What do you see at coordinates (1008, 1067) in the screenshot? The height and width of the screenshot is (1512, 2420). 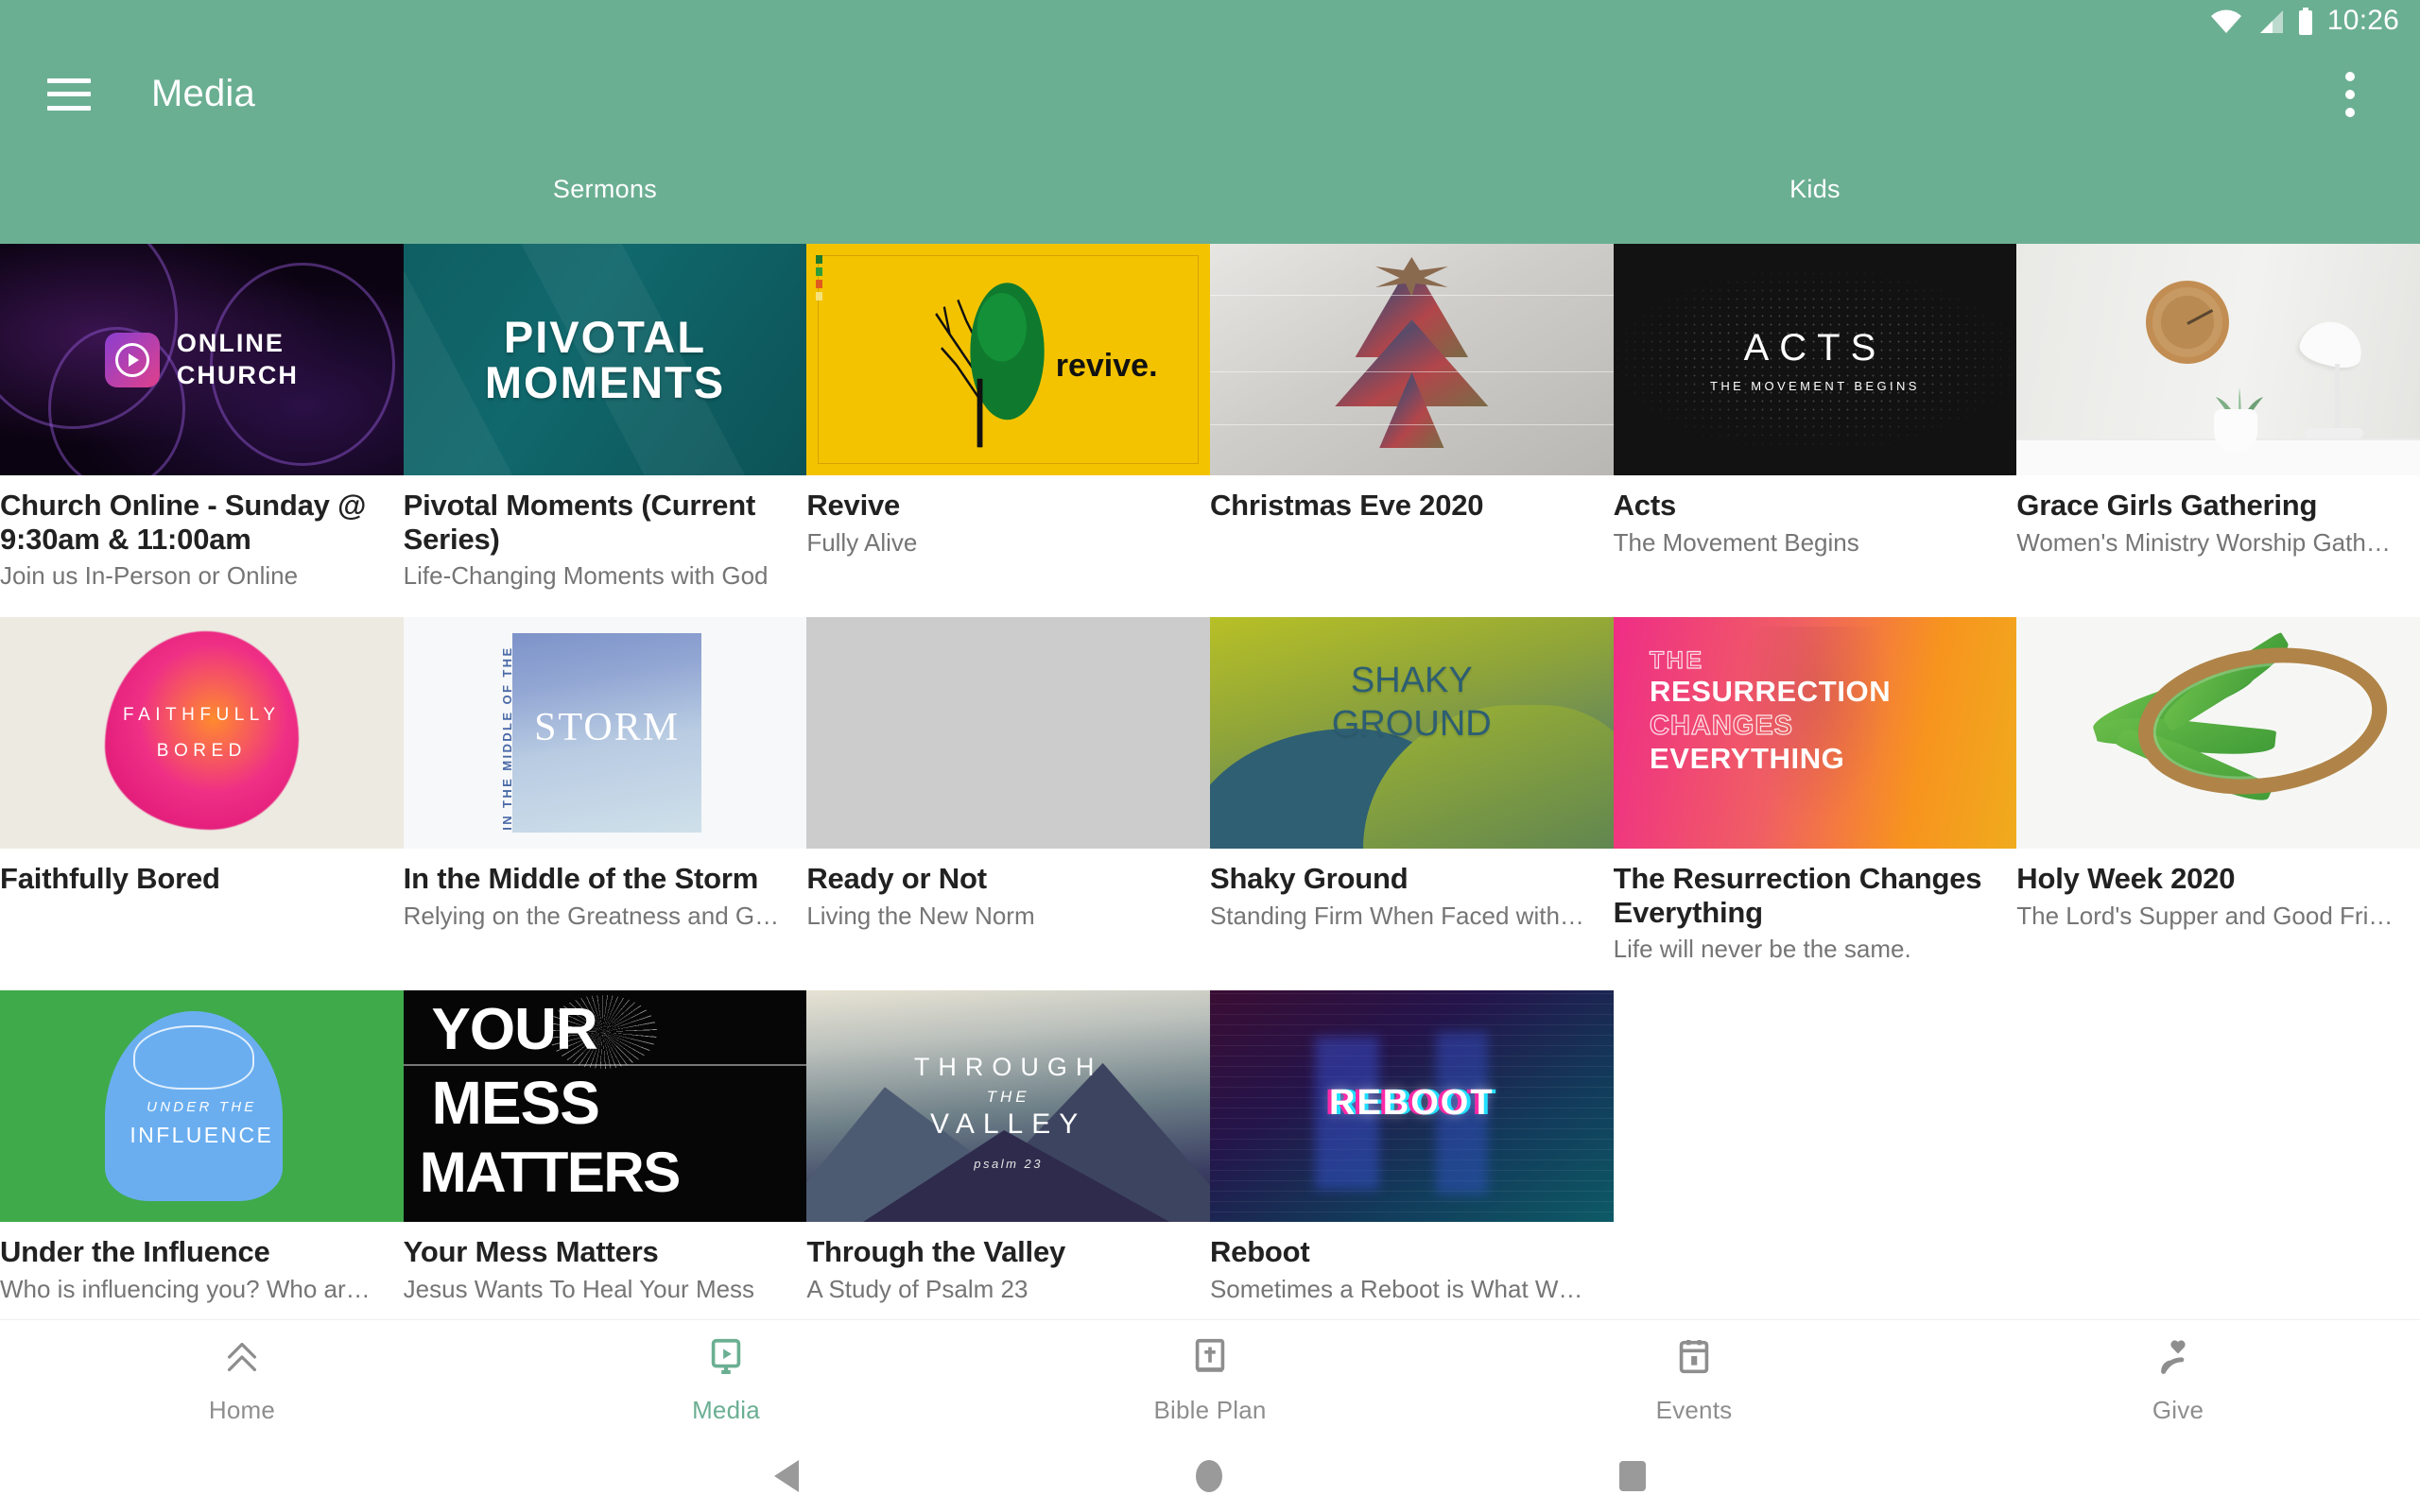 I see `artwork-line-1: THROUGH` at bounding box center [1008, 1067].